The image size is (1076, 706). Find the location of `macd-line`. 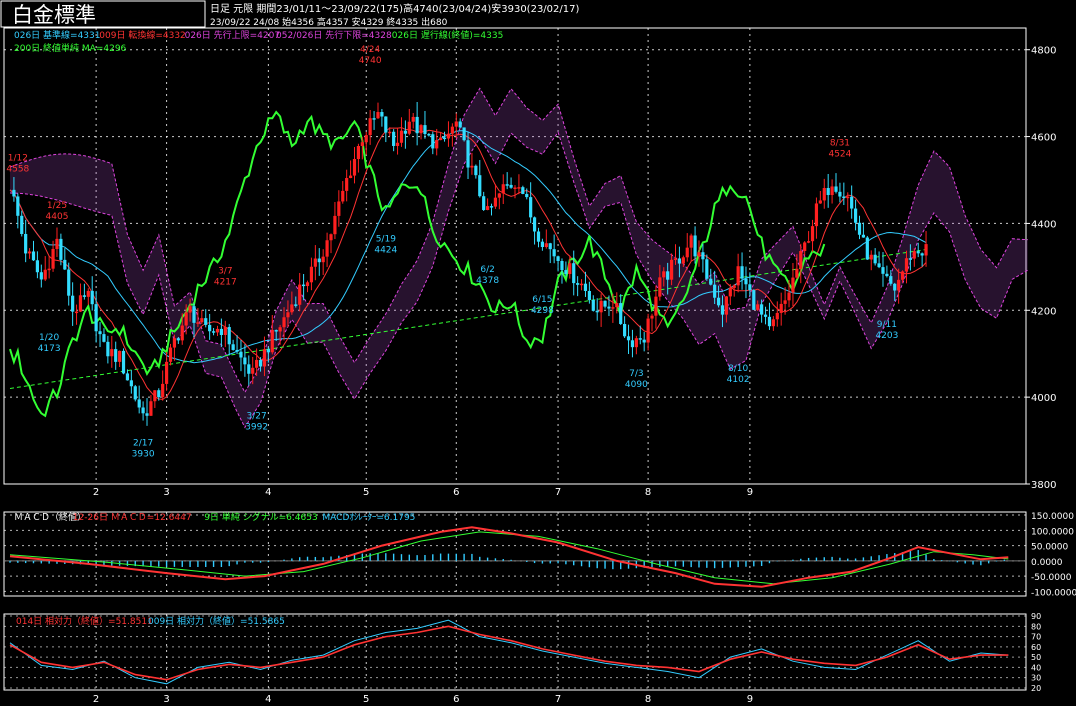

macd-line is located at coordinates (509, 557).